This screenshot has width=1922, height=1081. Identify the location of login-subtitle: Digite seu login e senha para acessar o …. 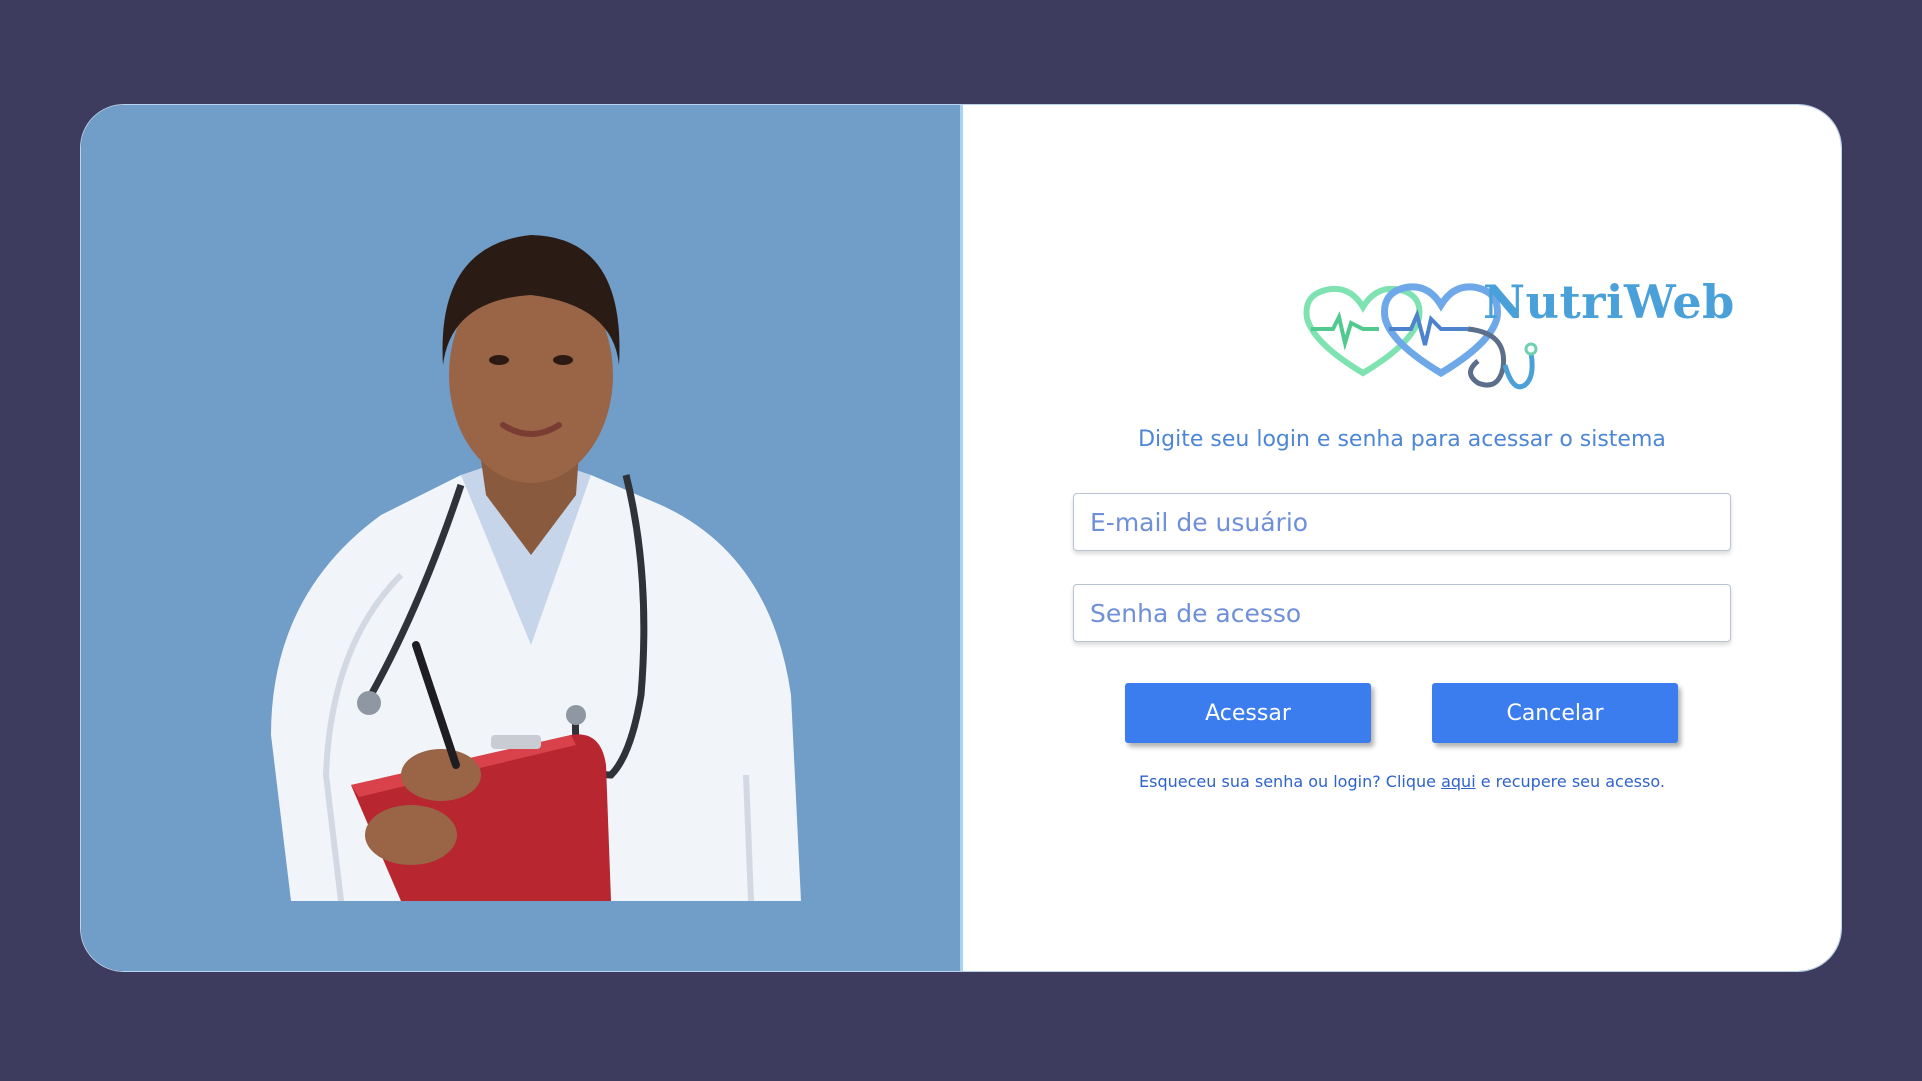
(1402, 439).